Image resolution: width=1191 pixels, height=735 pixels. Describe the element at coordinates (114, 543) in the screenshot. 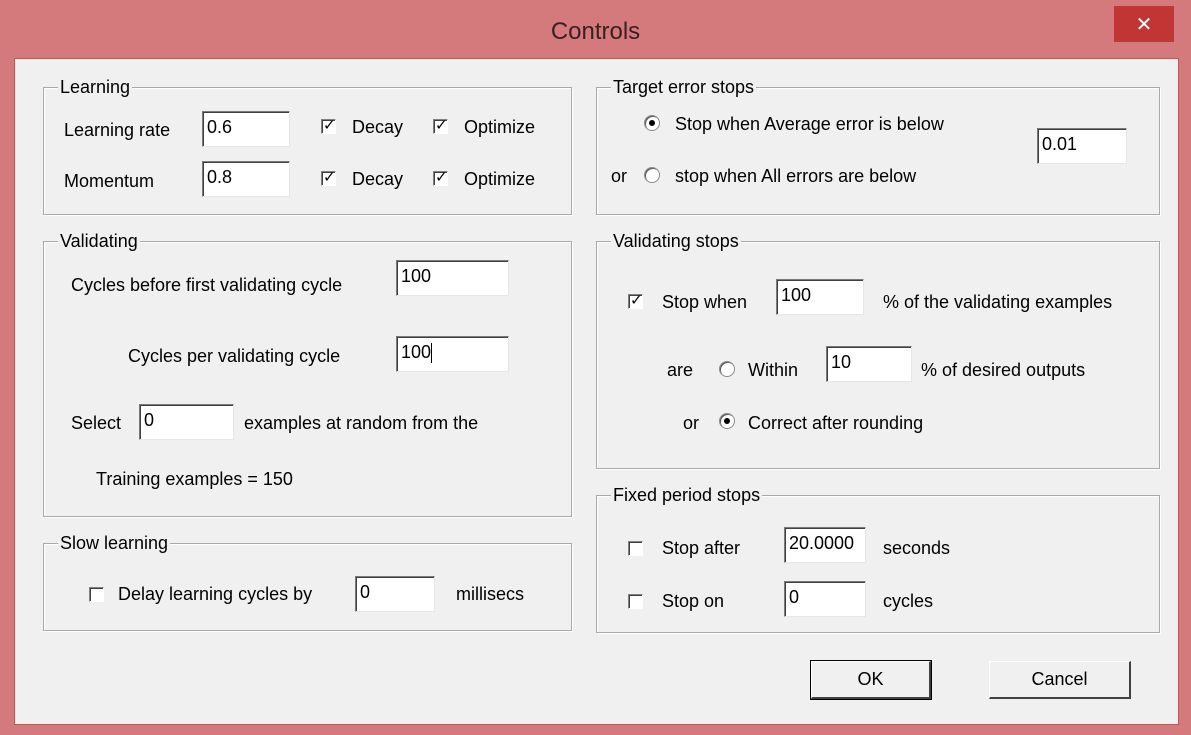

I see `slow-learning-group-title: Slow learning` at that location.